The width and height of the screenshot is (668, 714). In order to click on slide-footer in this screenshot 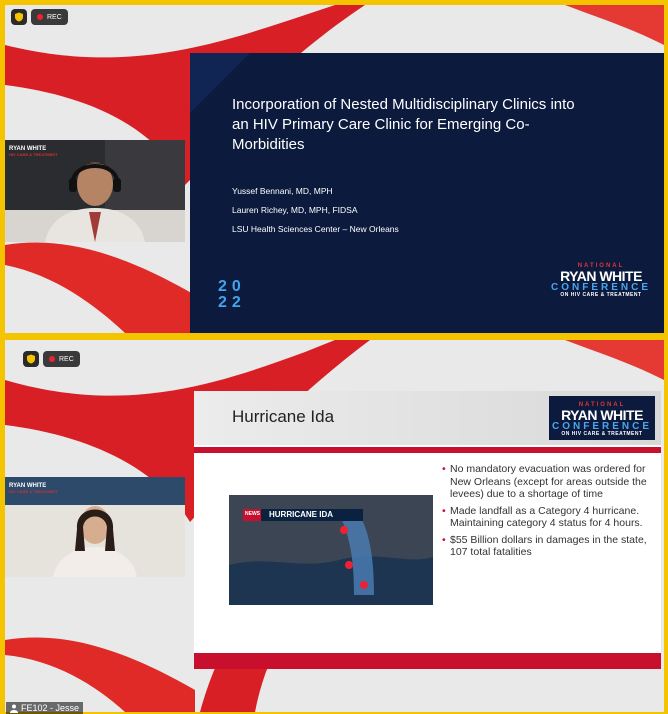, I will do `click(427, 661)`.